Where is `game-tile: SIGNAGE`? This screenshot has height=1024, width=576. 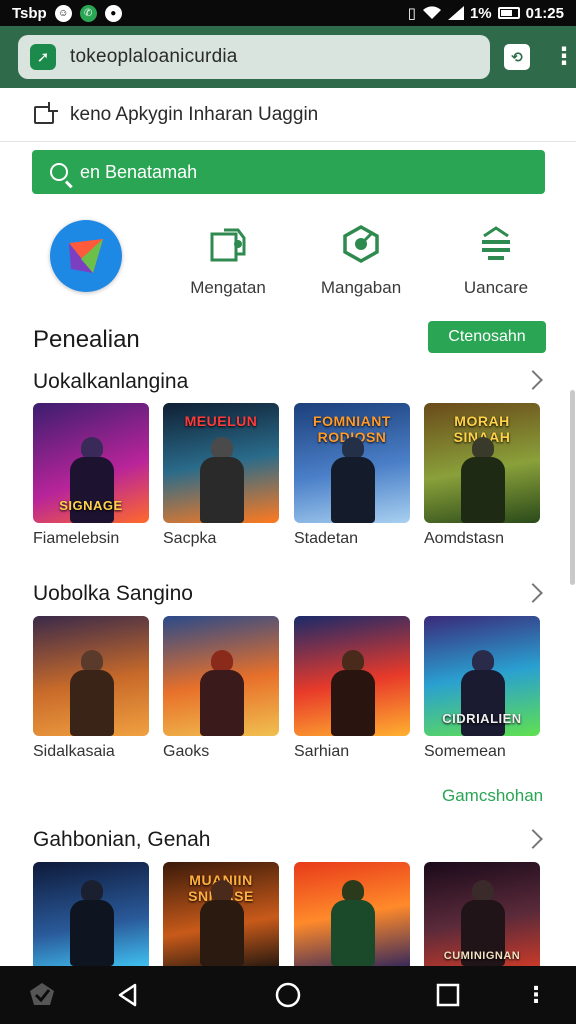
game-tile: SIGNAGE is located at coordinates (91, 463).